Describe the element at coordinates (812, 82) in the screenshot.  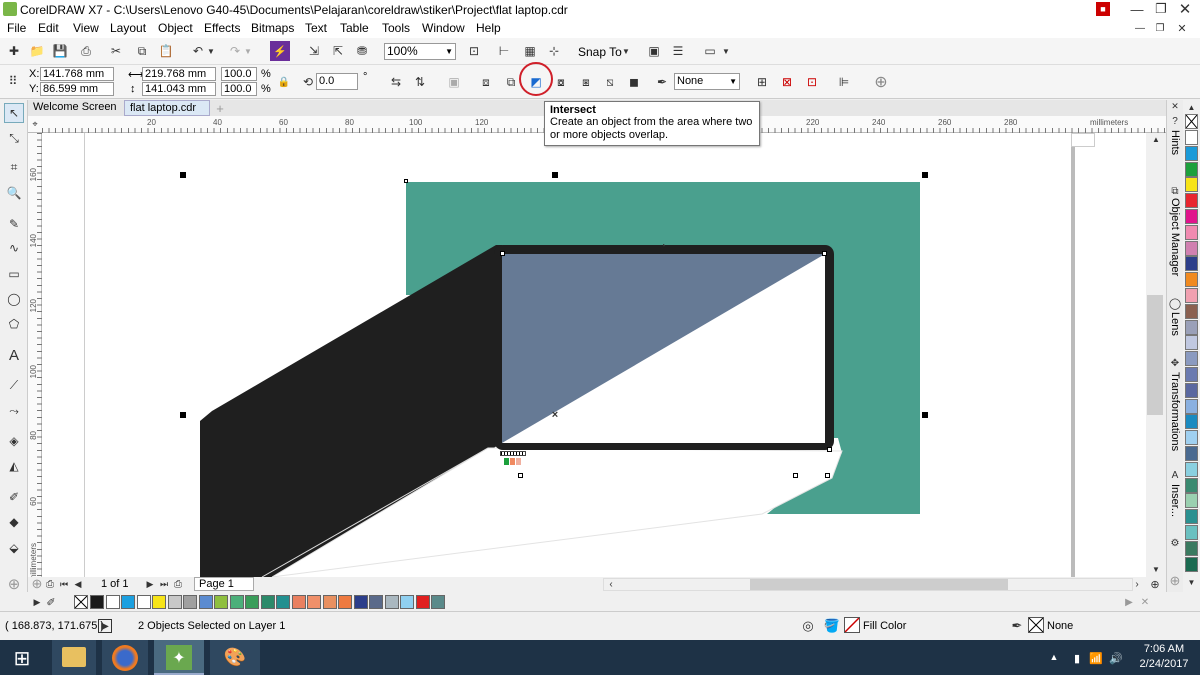
I see `convert-to-curves-icon: ⊡` at that location.